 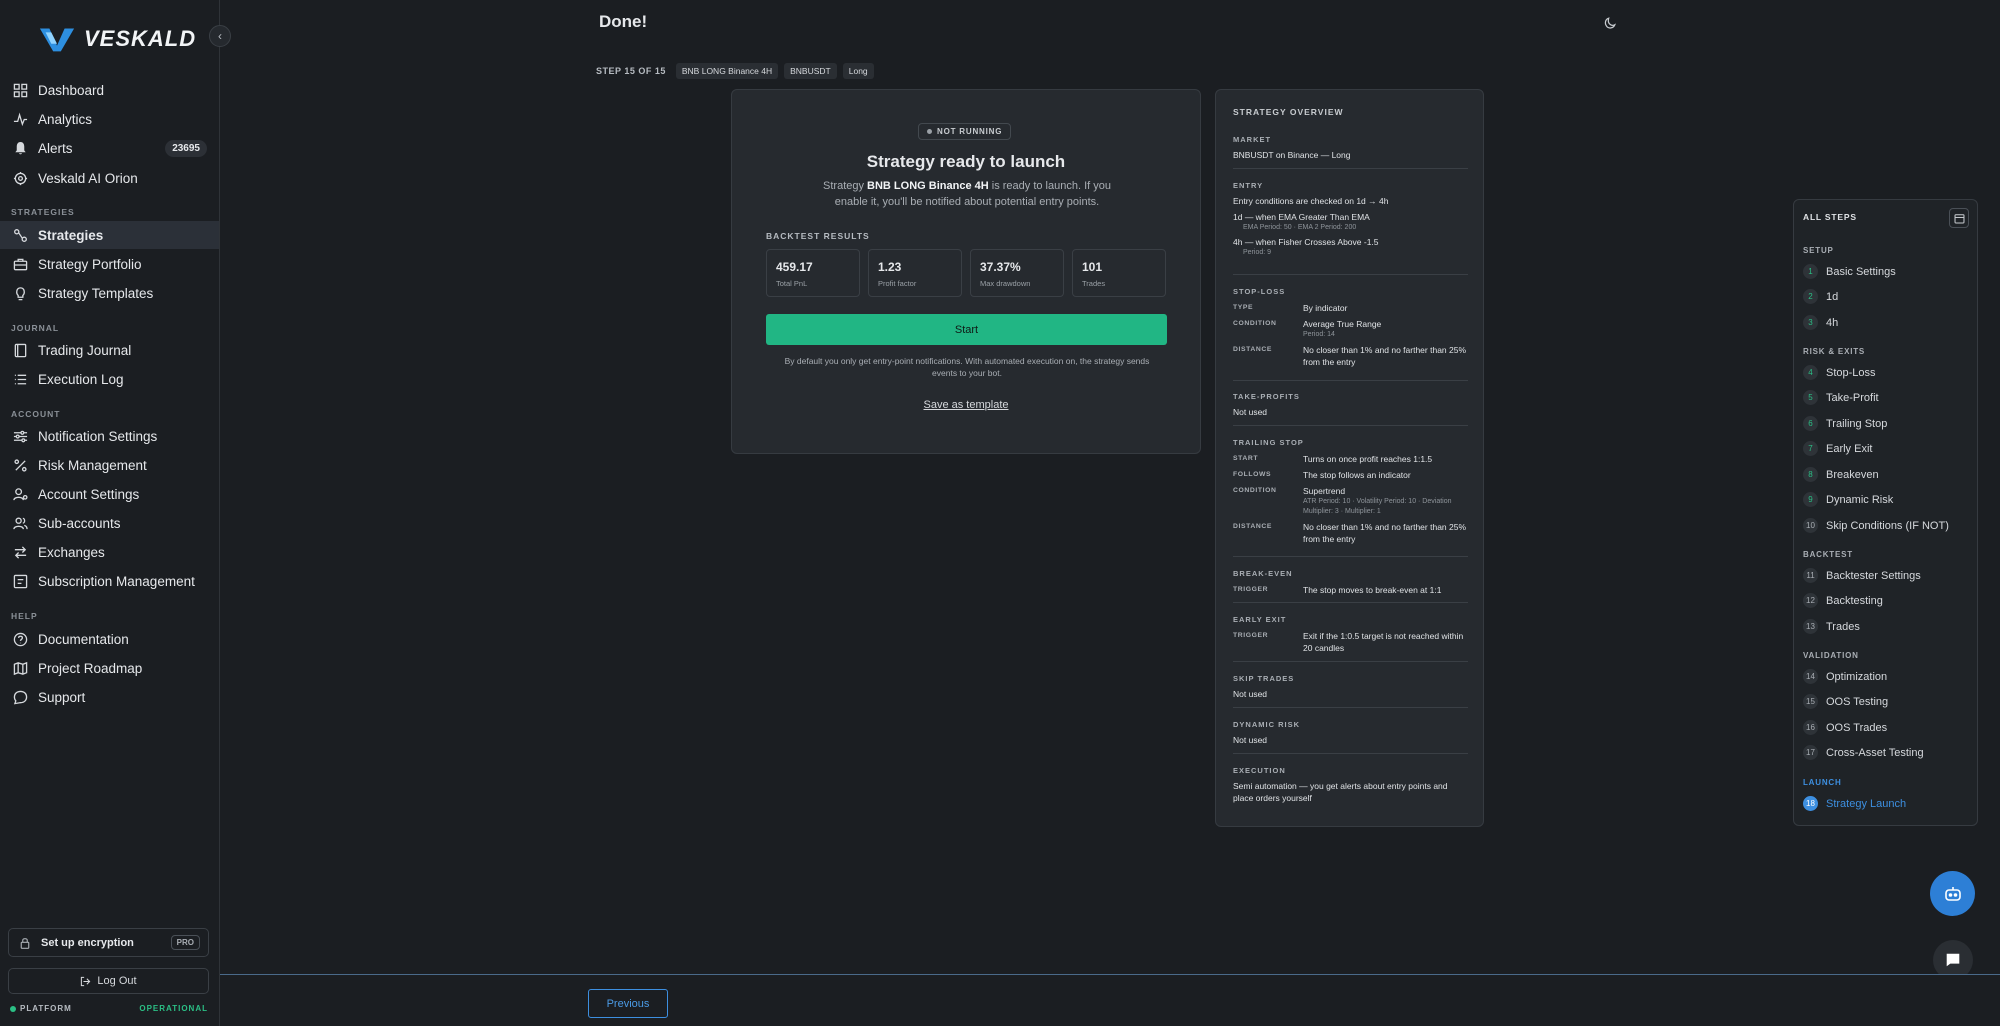 I want to click on step-item: 9 Dynamic Risk, so click(x=1848, y=499).